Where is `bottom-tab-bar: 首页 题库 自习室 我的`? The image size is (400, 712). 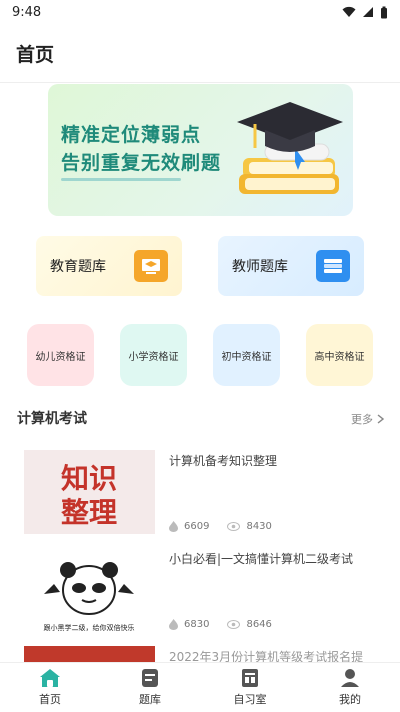 bottom-tab-bar: 首页 题库 自习室 我的 is located at coordinates (200, 687).